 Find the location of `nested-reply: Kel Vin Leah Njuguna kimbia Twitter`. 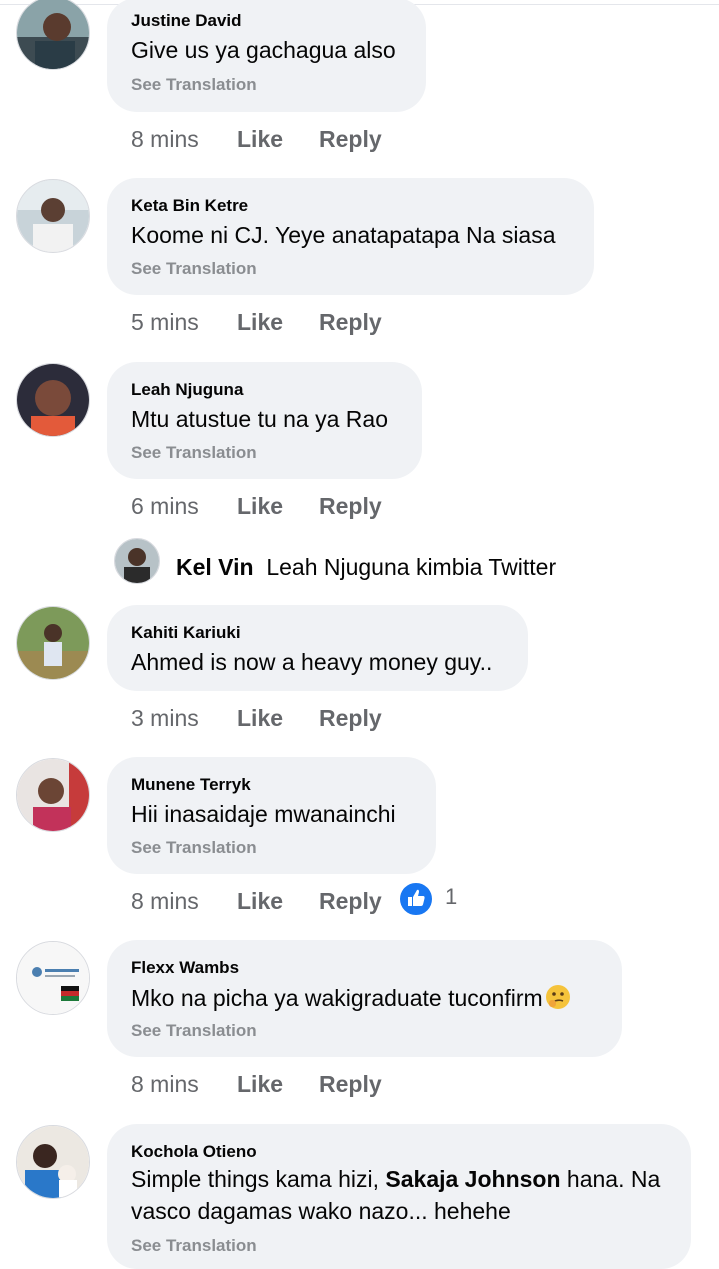

nested-reply: Kel Vin Leah Njuguna kimbia Twitter is located at coordinates (366, 567).